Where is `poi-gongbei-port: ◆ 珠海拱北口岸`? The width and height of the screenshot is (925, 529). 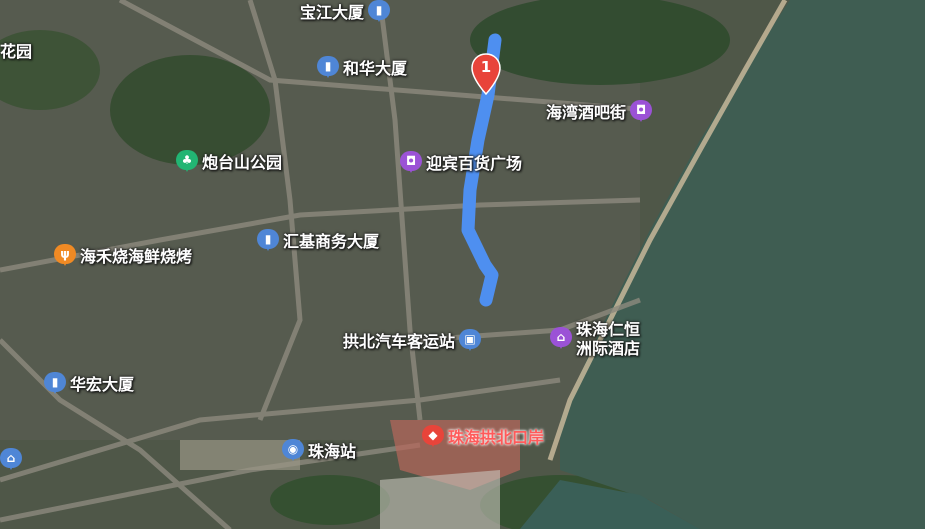 poi-gongbei-port: ◆ 珠海拱北口岸 is located at coordinates (483, 437).